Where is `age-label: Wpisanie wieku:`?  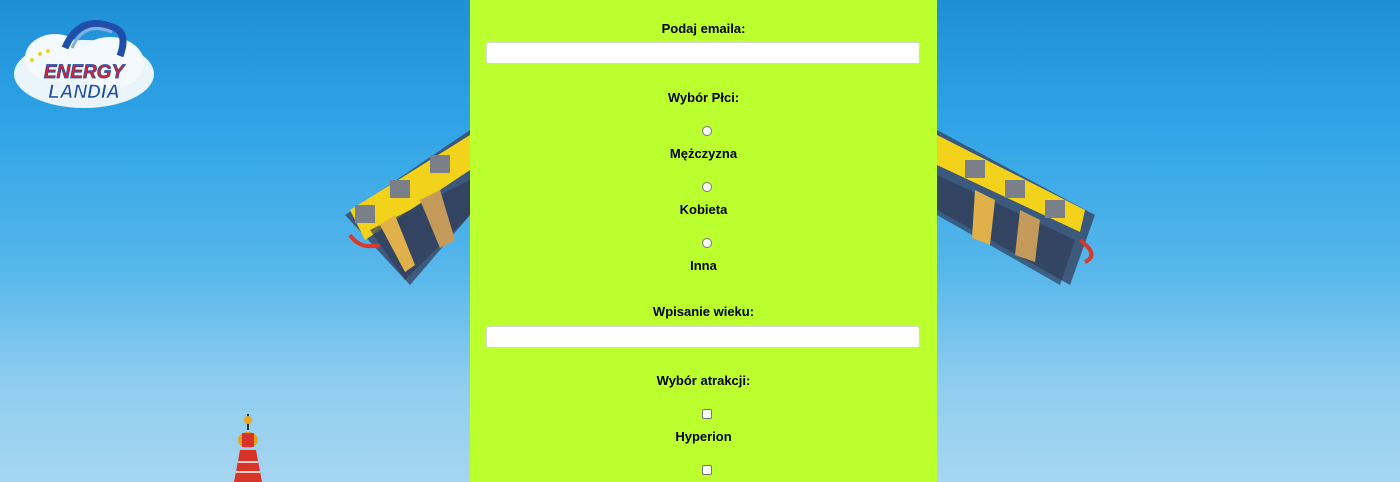 age-label: Wpisanie wieku: is located at coordinates (703, 311).